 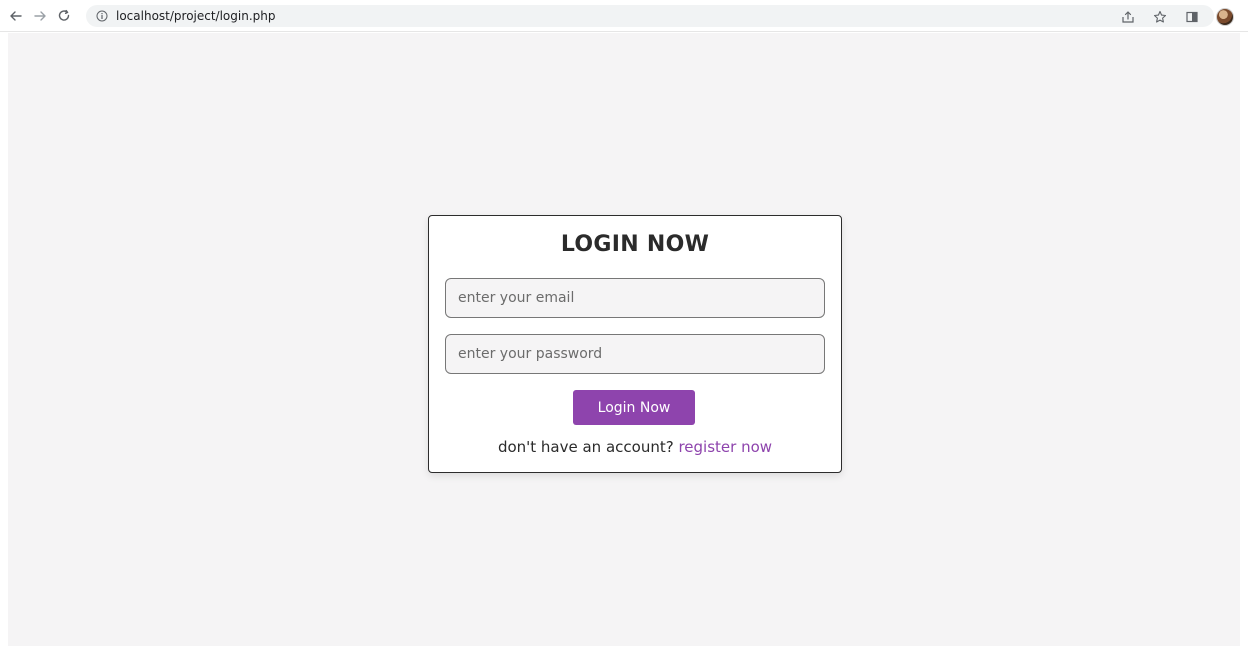 I want to click on side-panel-icon, so click(x=1192, y=17).